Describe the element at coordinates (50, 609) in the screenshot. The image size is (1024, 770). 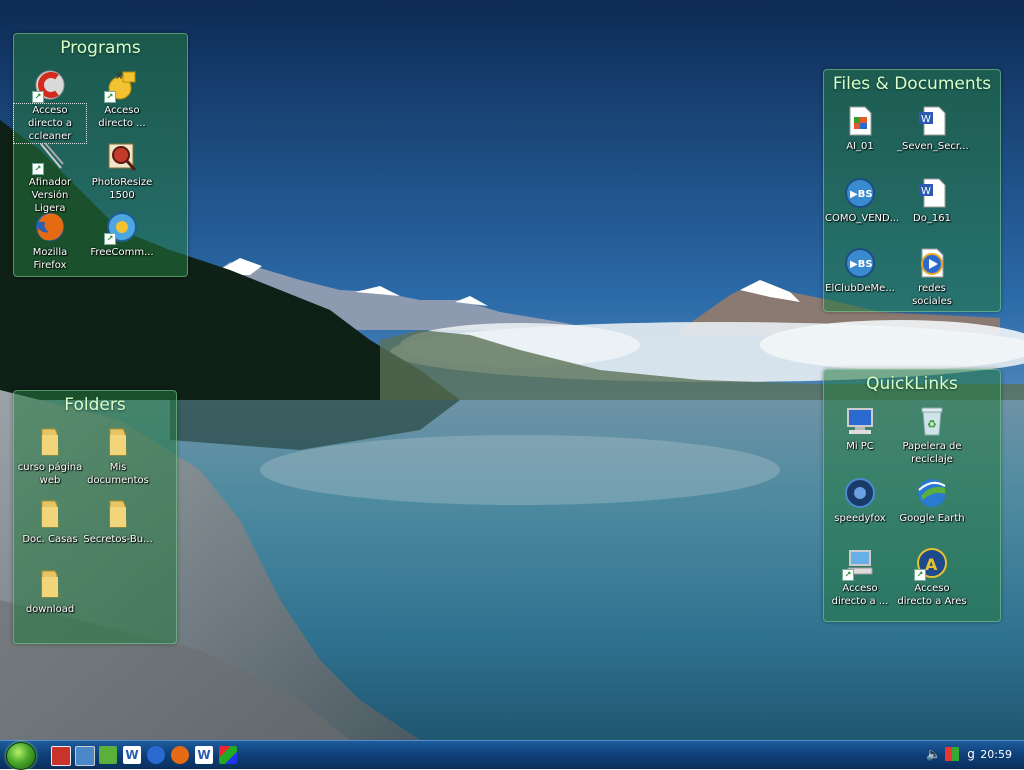
I see `desktop-icon-label: download` at that location.